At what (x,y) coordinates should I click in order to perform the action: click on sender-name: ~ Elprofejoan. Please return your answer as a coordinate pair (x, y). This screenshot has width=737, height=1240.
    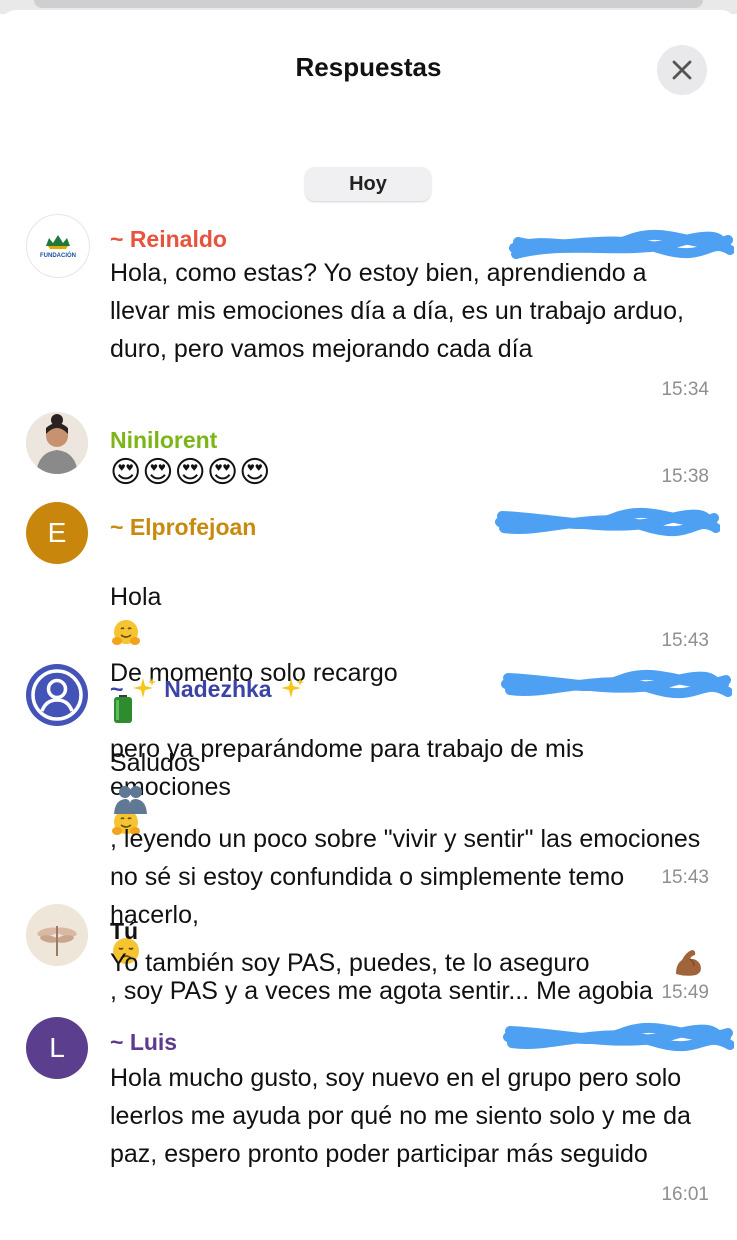
    Looking at the image, I should click on (183, 527).